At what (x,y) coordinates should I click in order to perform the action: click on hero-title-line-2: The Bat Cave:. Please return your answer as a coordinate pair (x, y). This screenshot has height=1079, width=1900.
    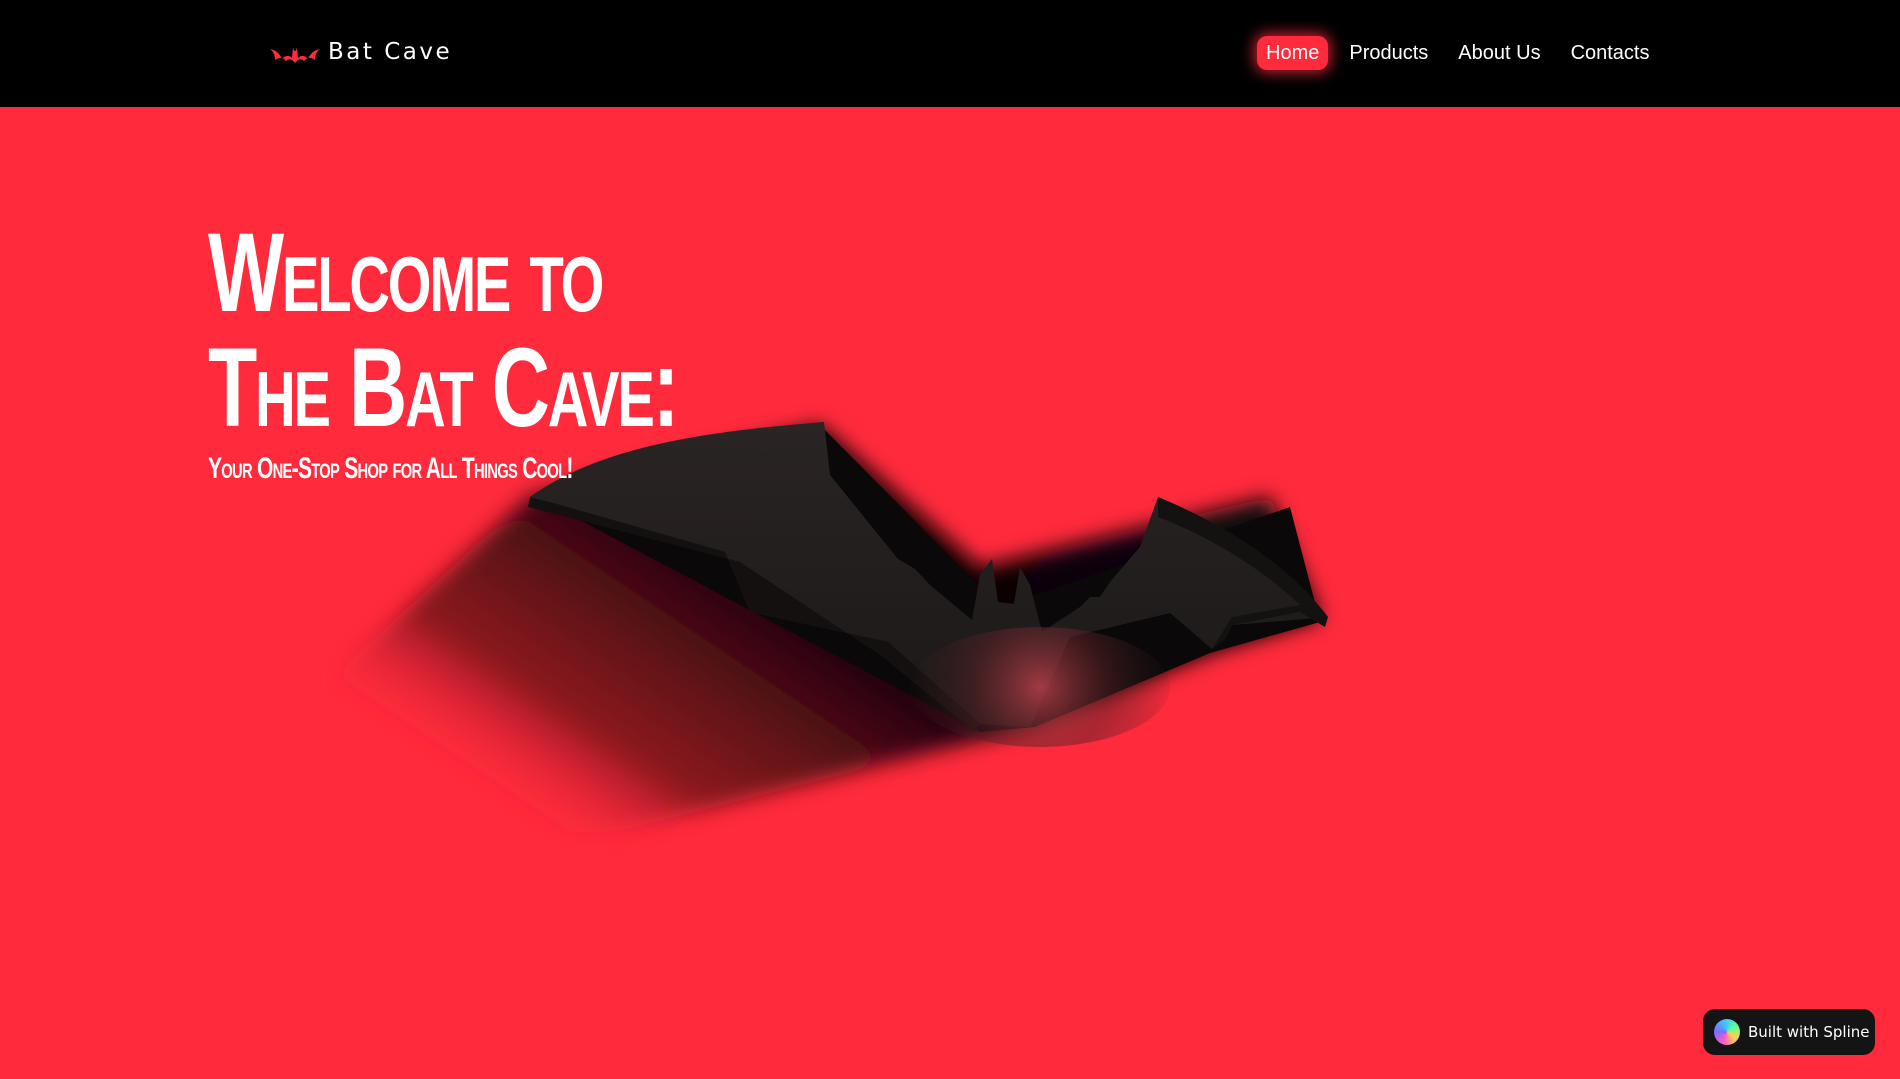
    Looking at the image, I should click on (443, 387).